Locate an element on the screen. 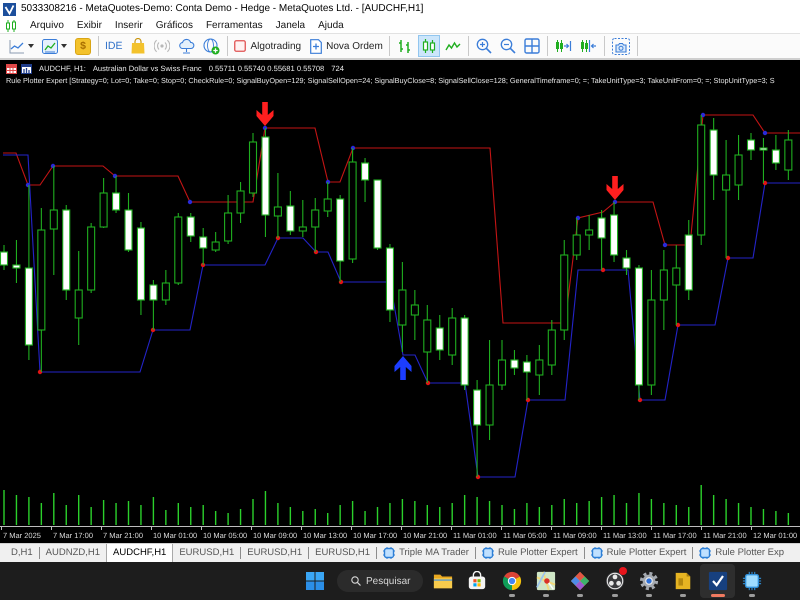 The height and width of the screenshot is (600, 800). chart-tab: AUDCHF,H1 is located at coordinates (140, 553).